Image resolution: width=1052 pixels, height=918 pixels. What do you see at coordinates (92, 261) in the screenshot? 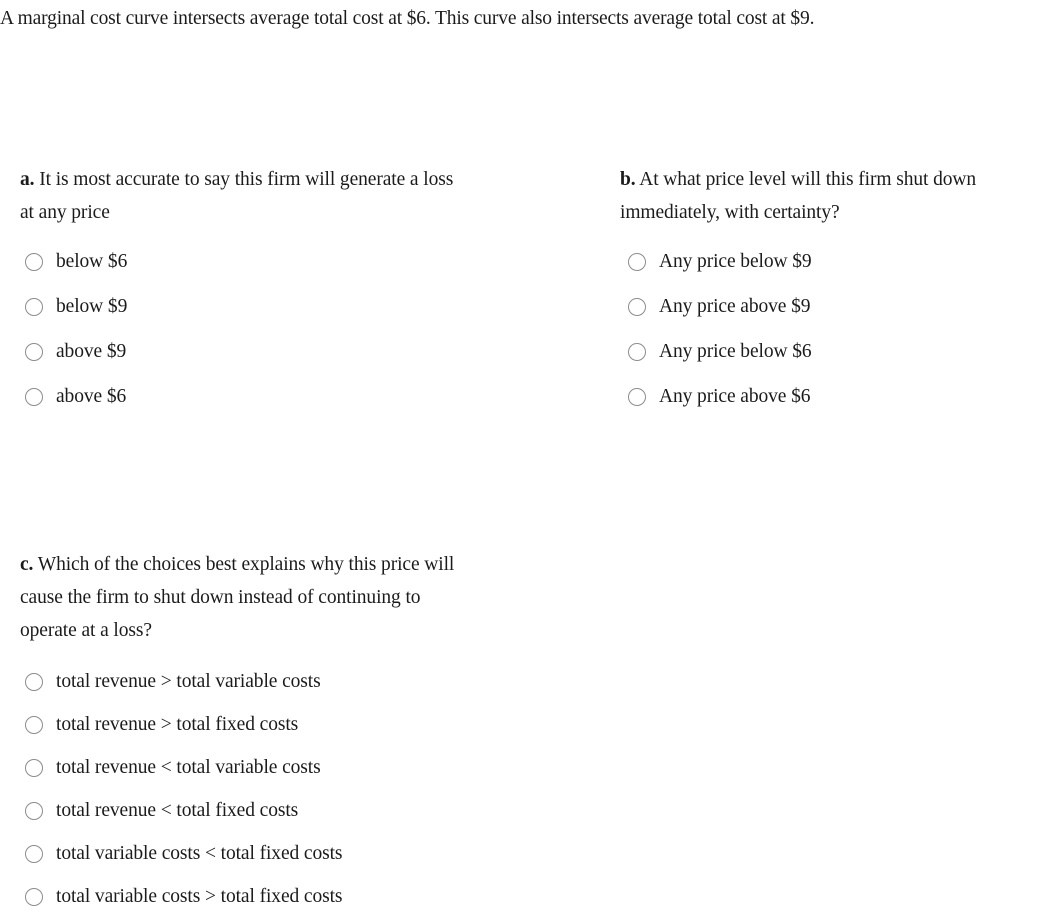
I see `question-a-option-1-label: below $6` at bounding box center [92, 261].